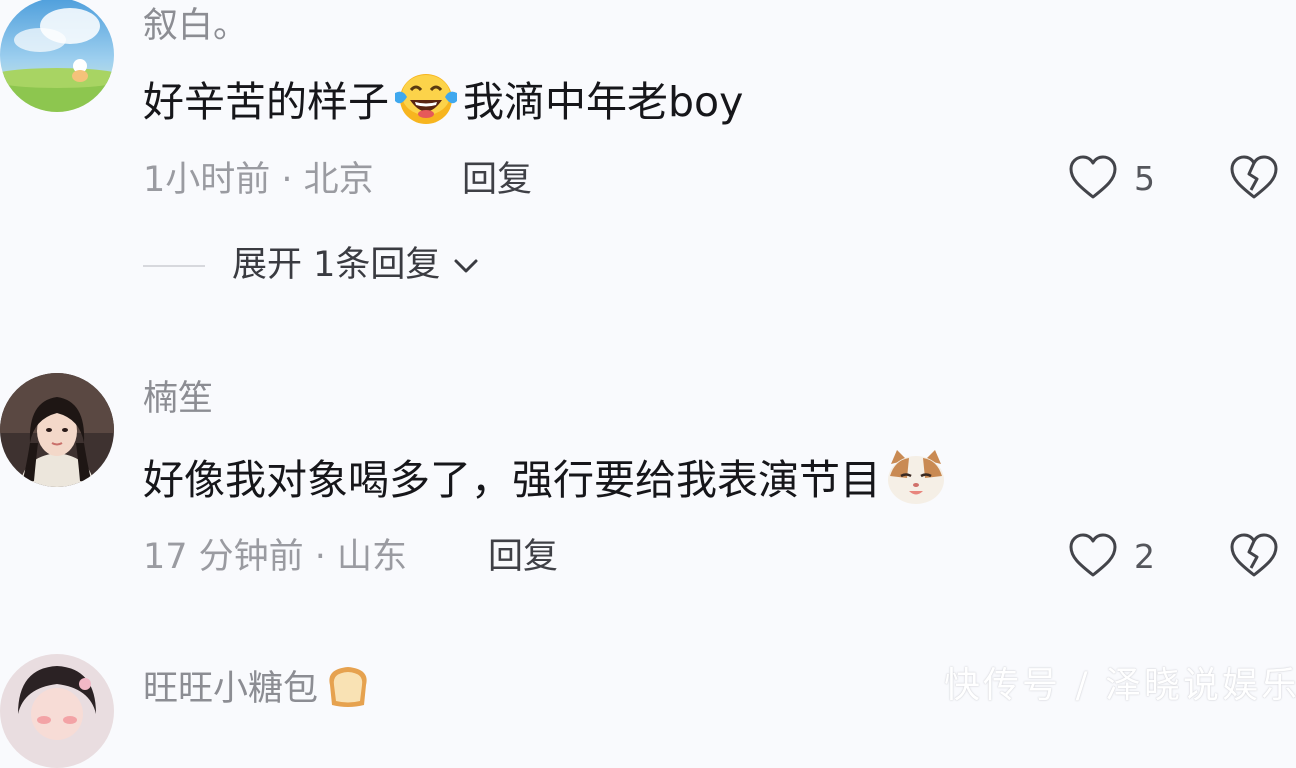 Image resolution: width=1296 pixels, height=768 pixels. What do you see at coordinates (348, 689) in the screenshot?
I see `bread-emoji` at bounding box center [348, 689].